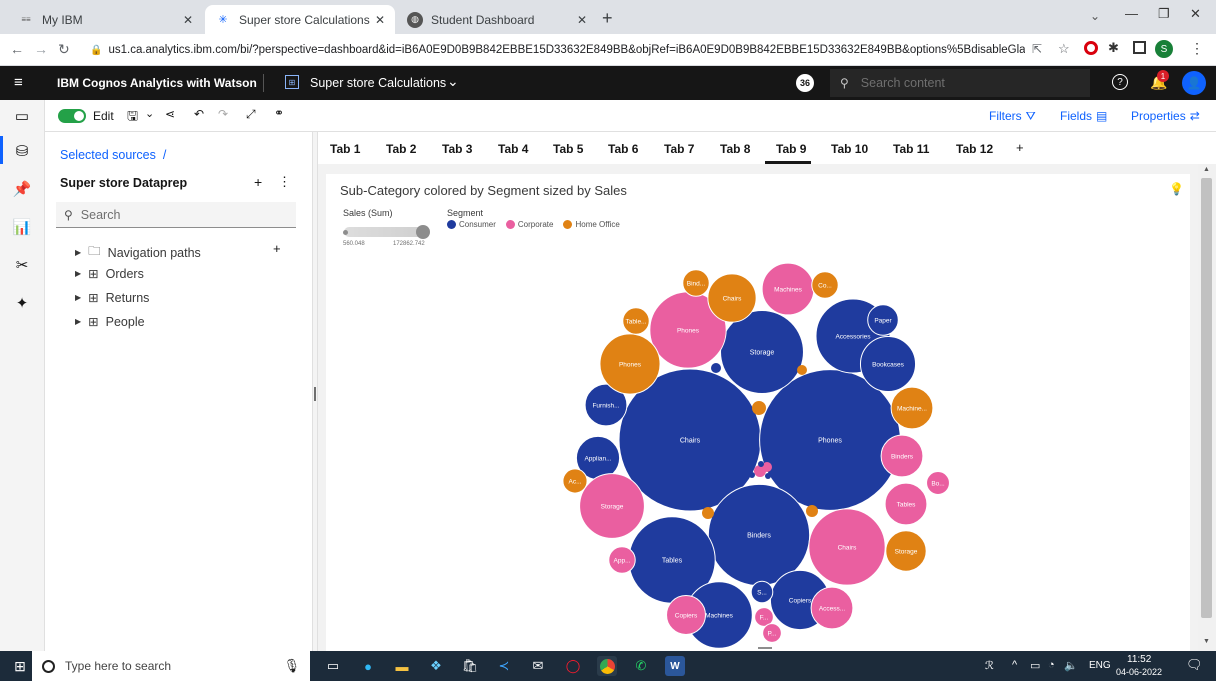  What do you see at coordinates (538, 666) in the screenshot?
I see `mail-icon: ✉` at bounding box center [538, 666].